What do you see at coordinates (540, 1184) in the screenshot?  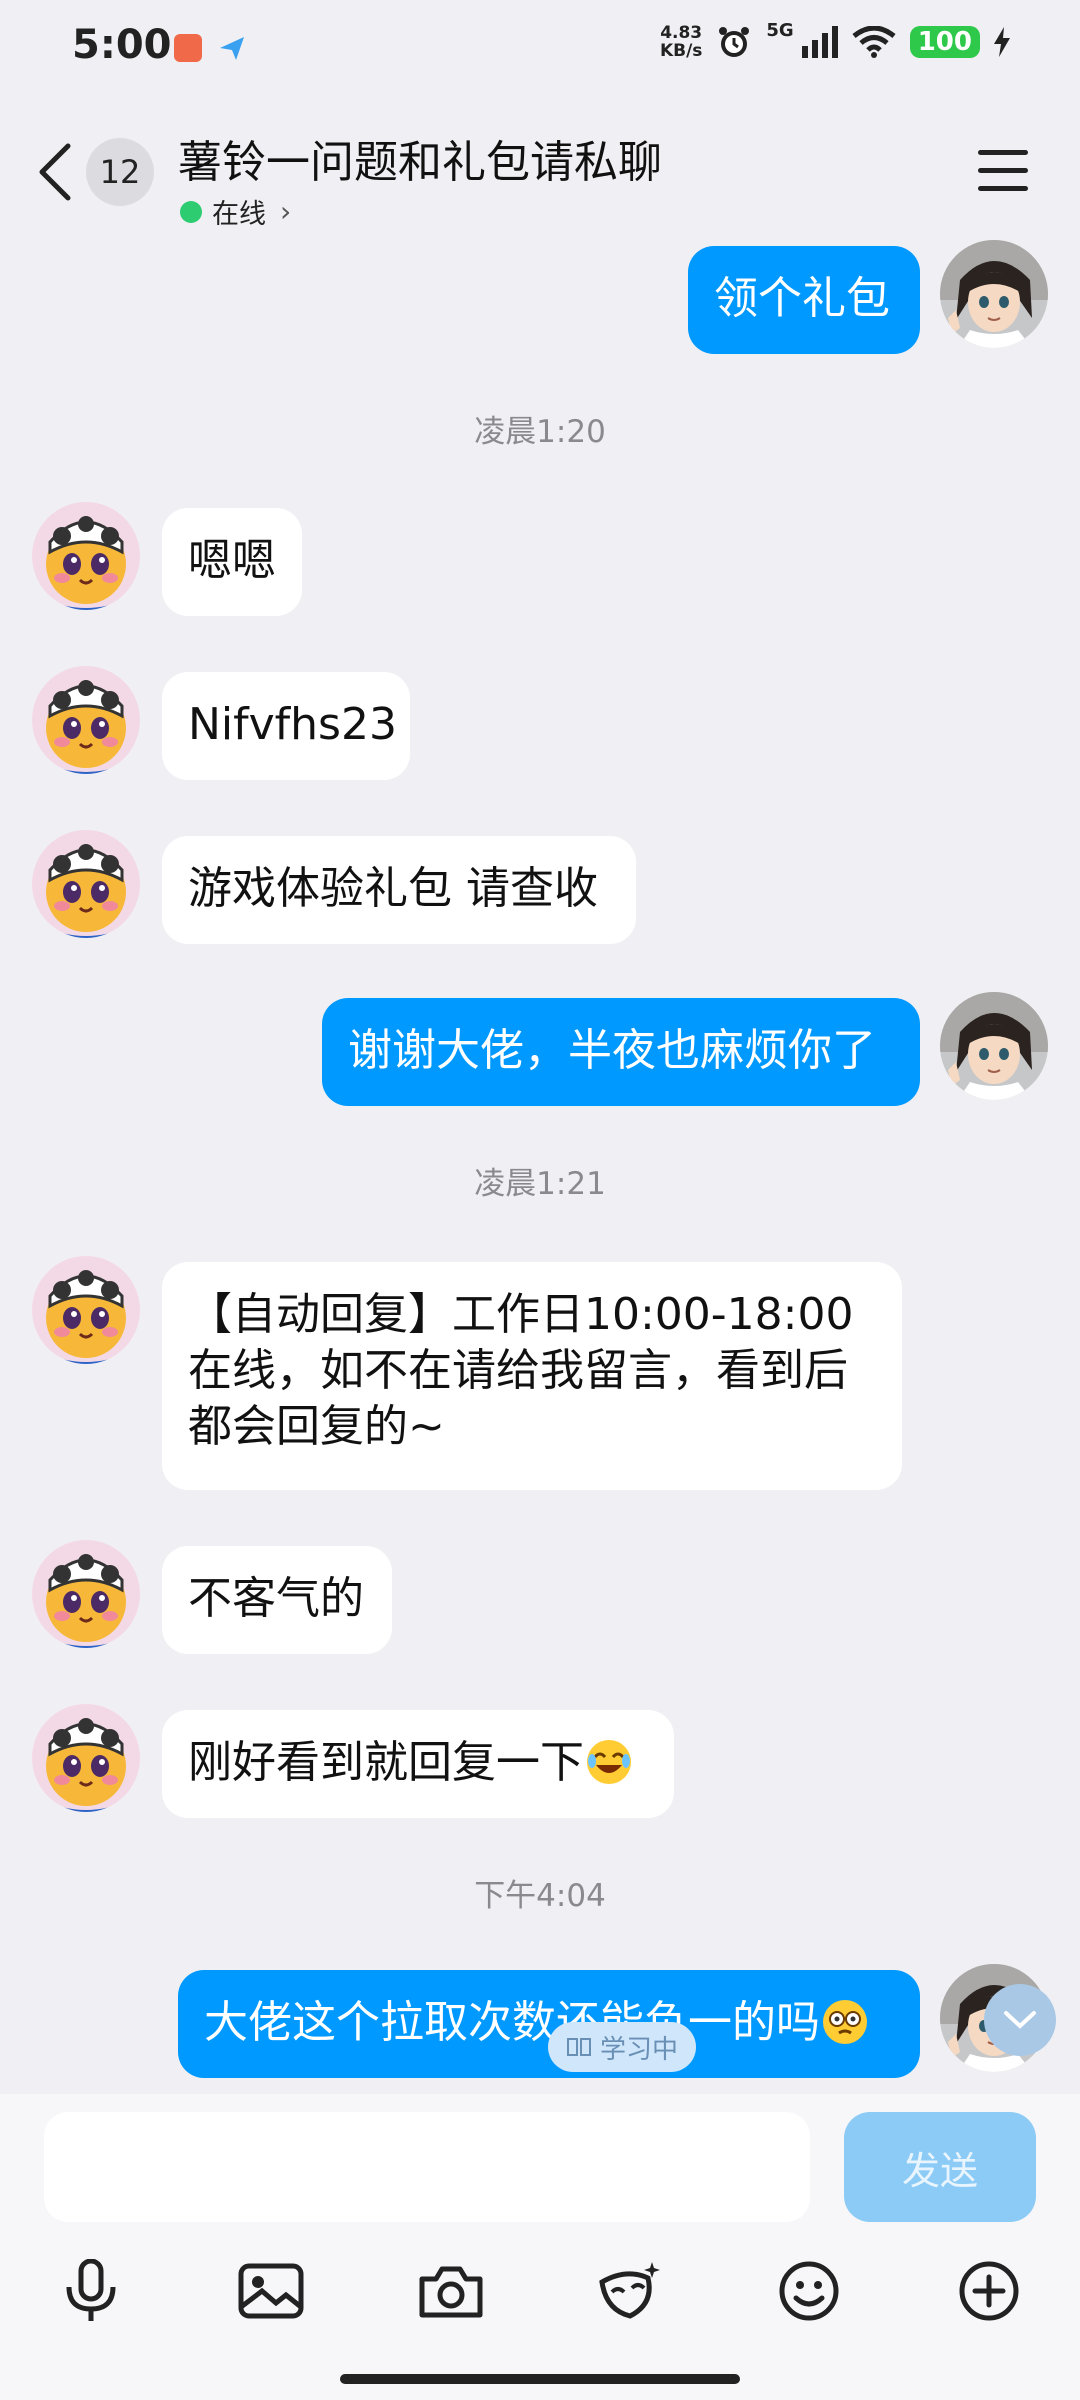 I see `message-timestamp: 凌晨1:21` at bounding box center [540, 1184].